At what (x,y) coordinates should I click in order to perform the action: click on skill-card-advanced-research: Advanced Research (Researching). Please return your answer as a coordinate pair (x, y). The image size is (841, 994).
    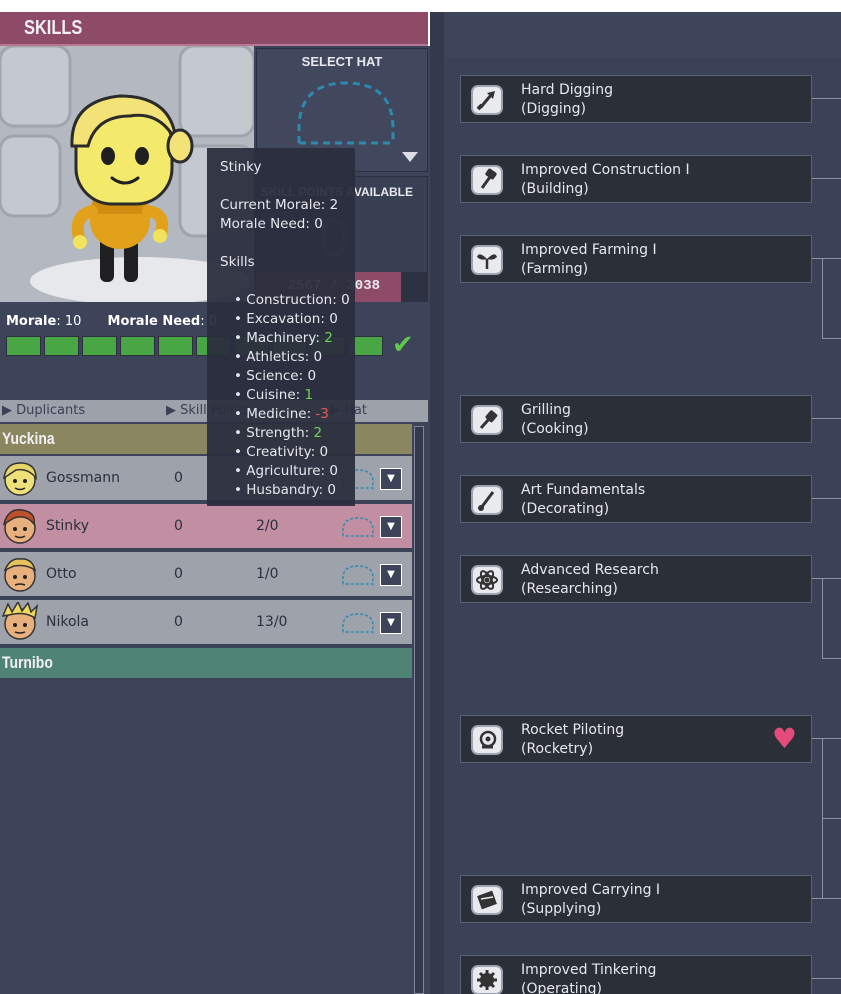
    Looking at the image, I should click on (636, 579).